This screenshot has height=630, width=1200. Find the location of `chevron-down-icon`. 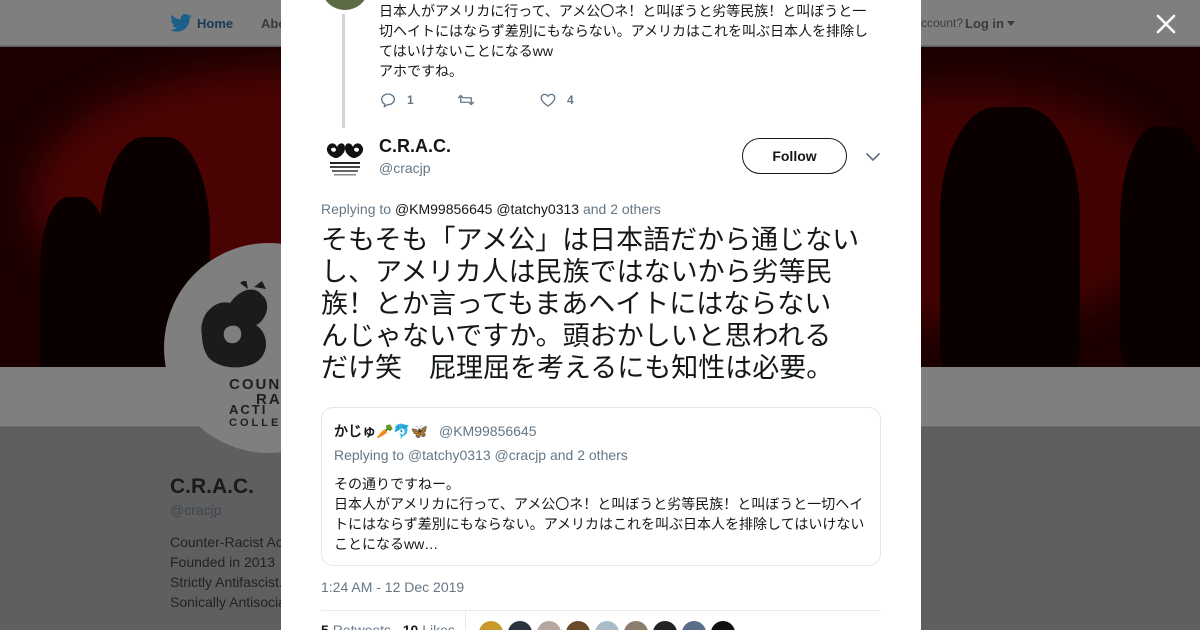

chevron-down-icon is located at coordinates (873, 157).